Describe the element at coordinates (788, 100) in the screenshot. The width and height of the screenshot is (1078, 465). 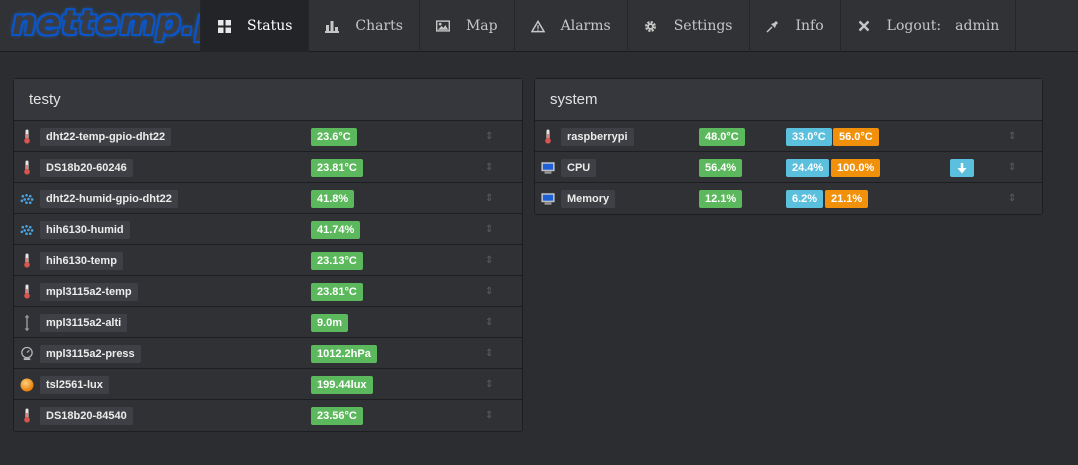
I see `panel-title: system` at that location.